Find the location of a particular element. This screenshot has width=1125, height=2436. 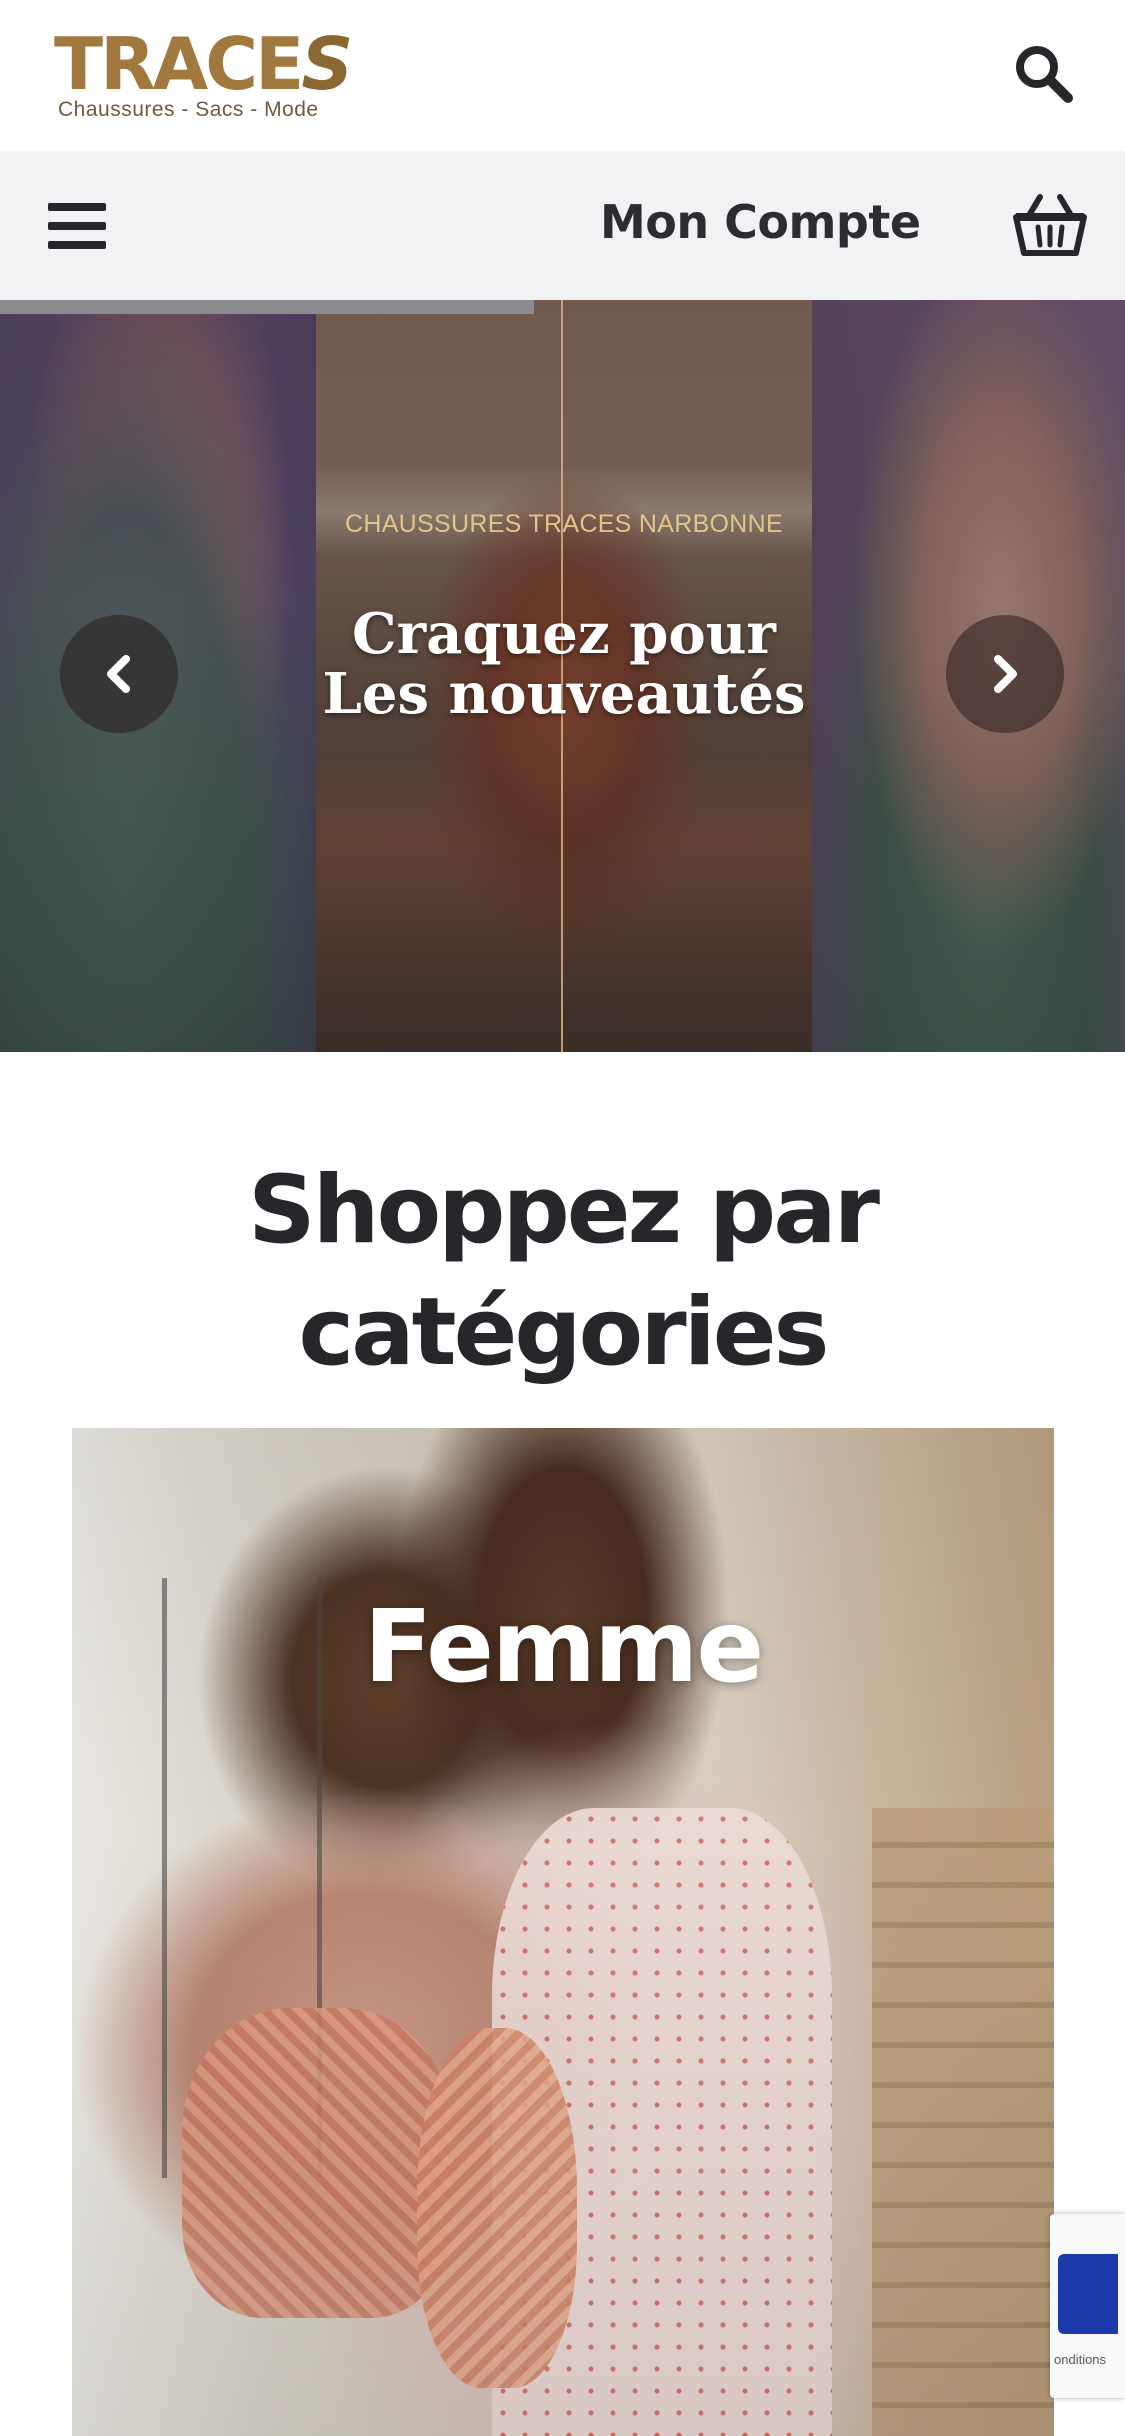

hero-title: Craquez pour Les nouveautés is located at coordinates (564, 664).